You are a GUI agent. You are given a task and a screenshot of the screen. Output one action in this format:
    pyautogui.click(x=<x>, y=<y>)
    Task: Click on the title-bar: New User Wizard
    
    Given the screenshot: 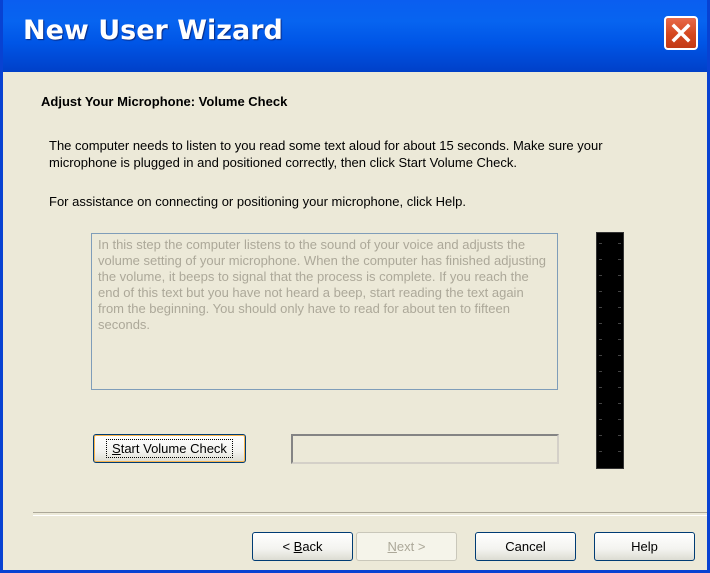 What is the action you would take?
    pyautogui.click(x=355, y=36)
    